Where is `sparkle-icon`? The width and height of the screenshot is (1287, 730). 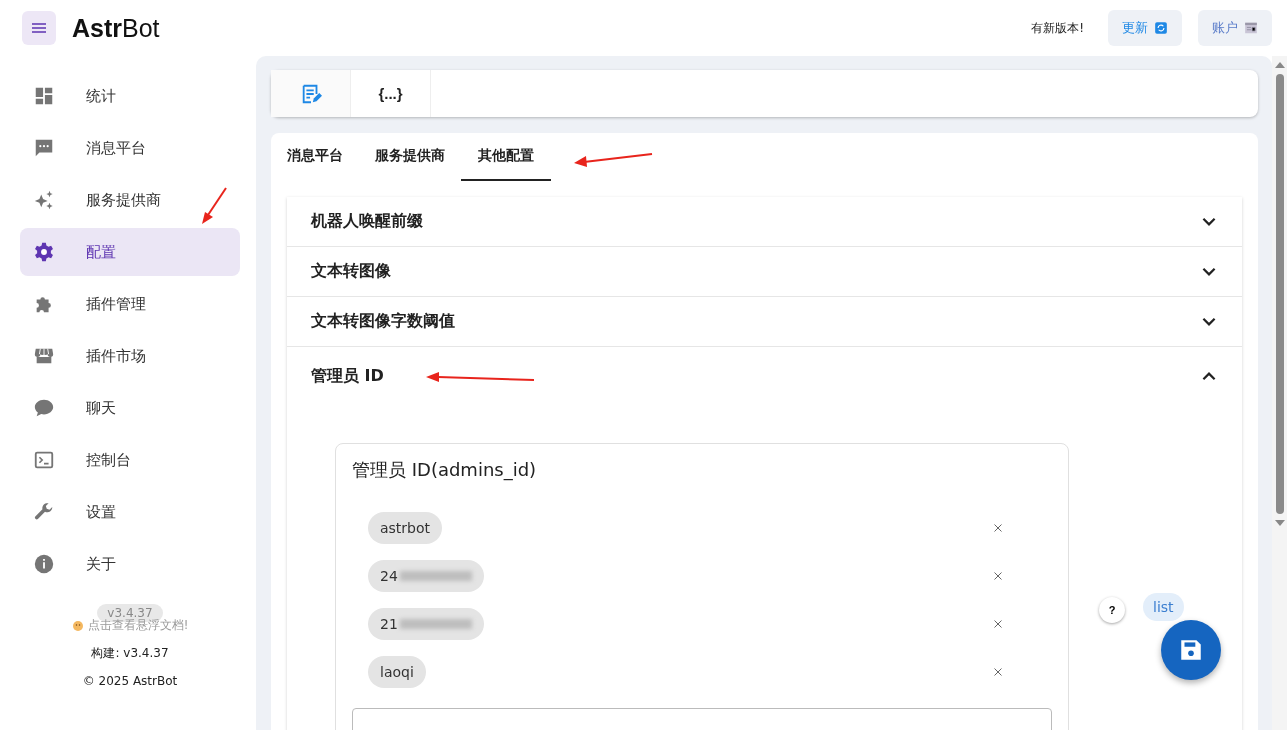
sparkle-icon is located at coordinates (44, 200).